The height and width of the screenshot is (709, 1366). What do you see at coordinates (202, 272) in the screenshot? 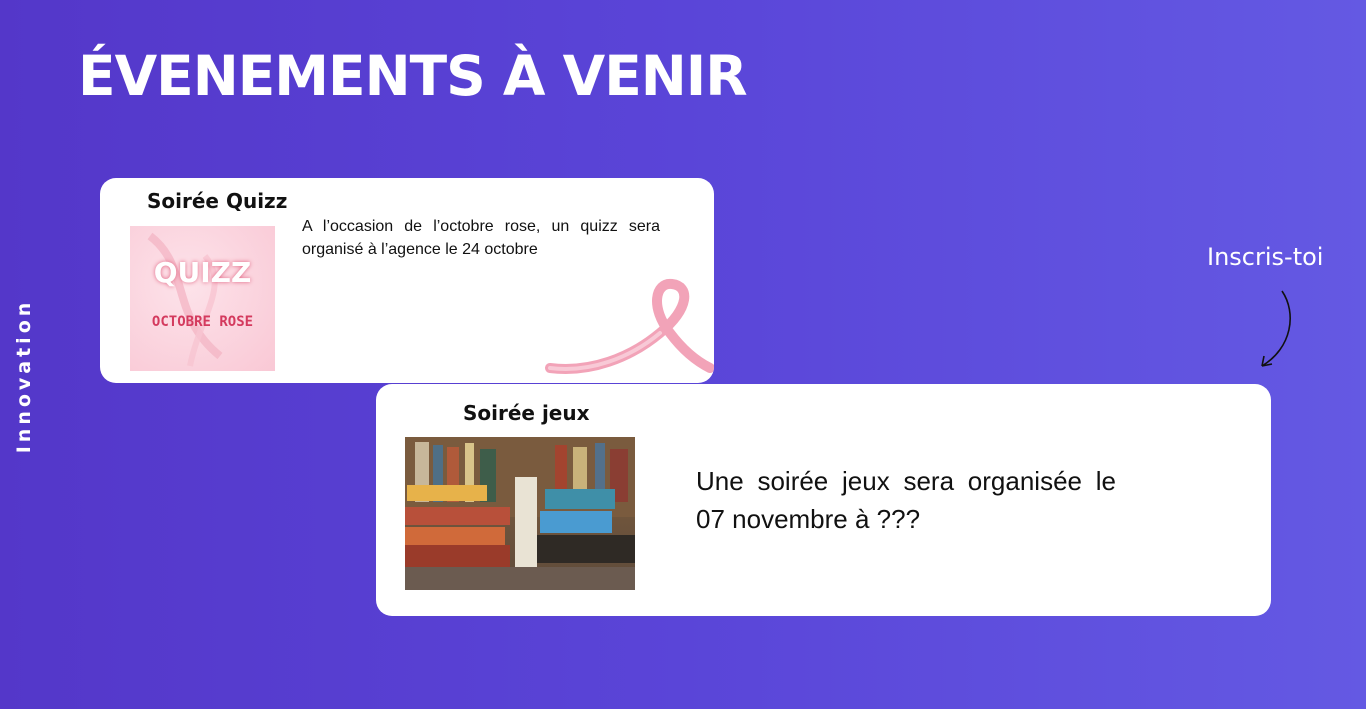
I see `quiz-image-title: QUIZZ` at bounding box center [202, 272].